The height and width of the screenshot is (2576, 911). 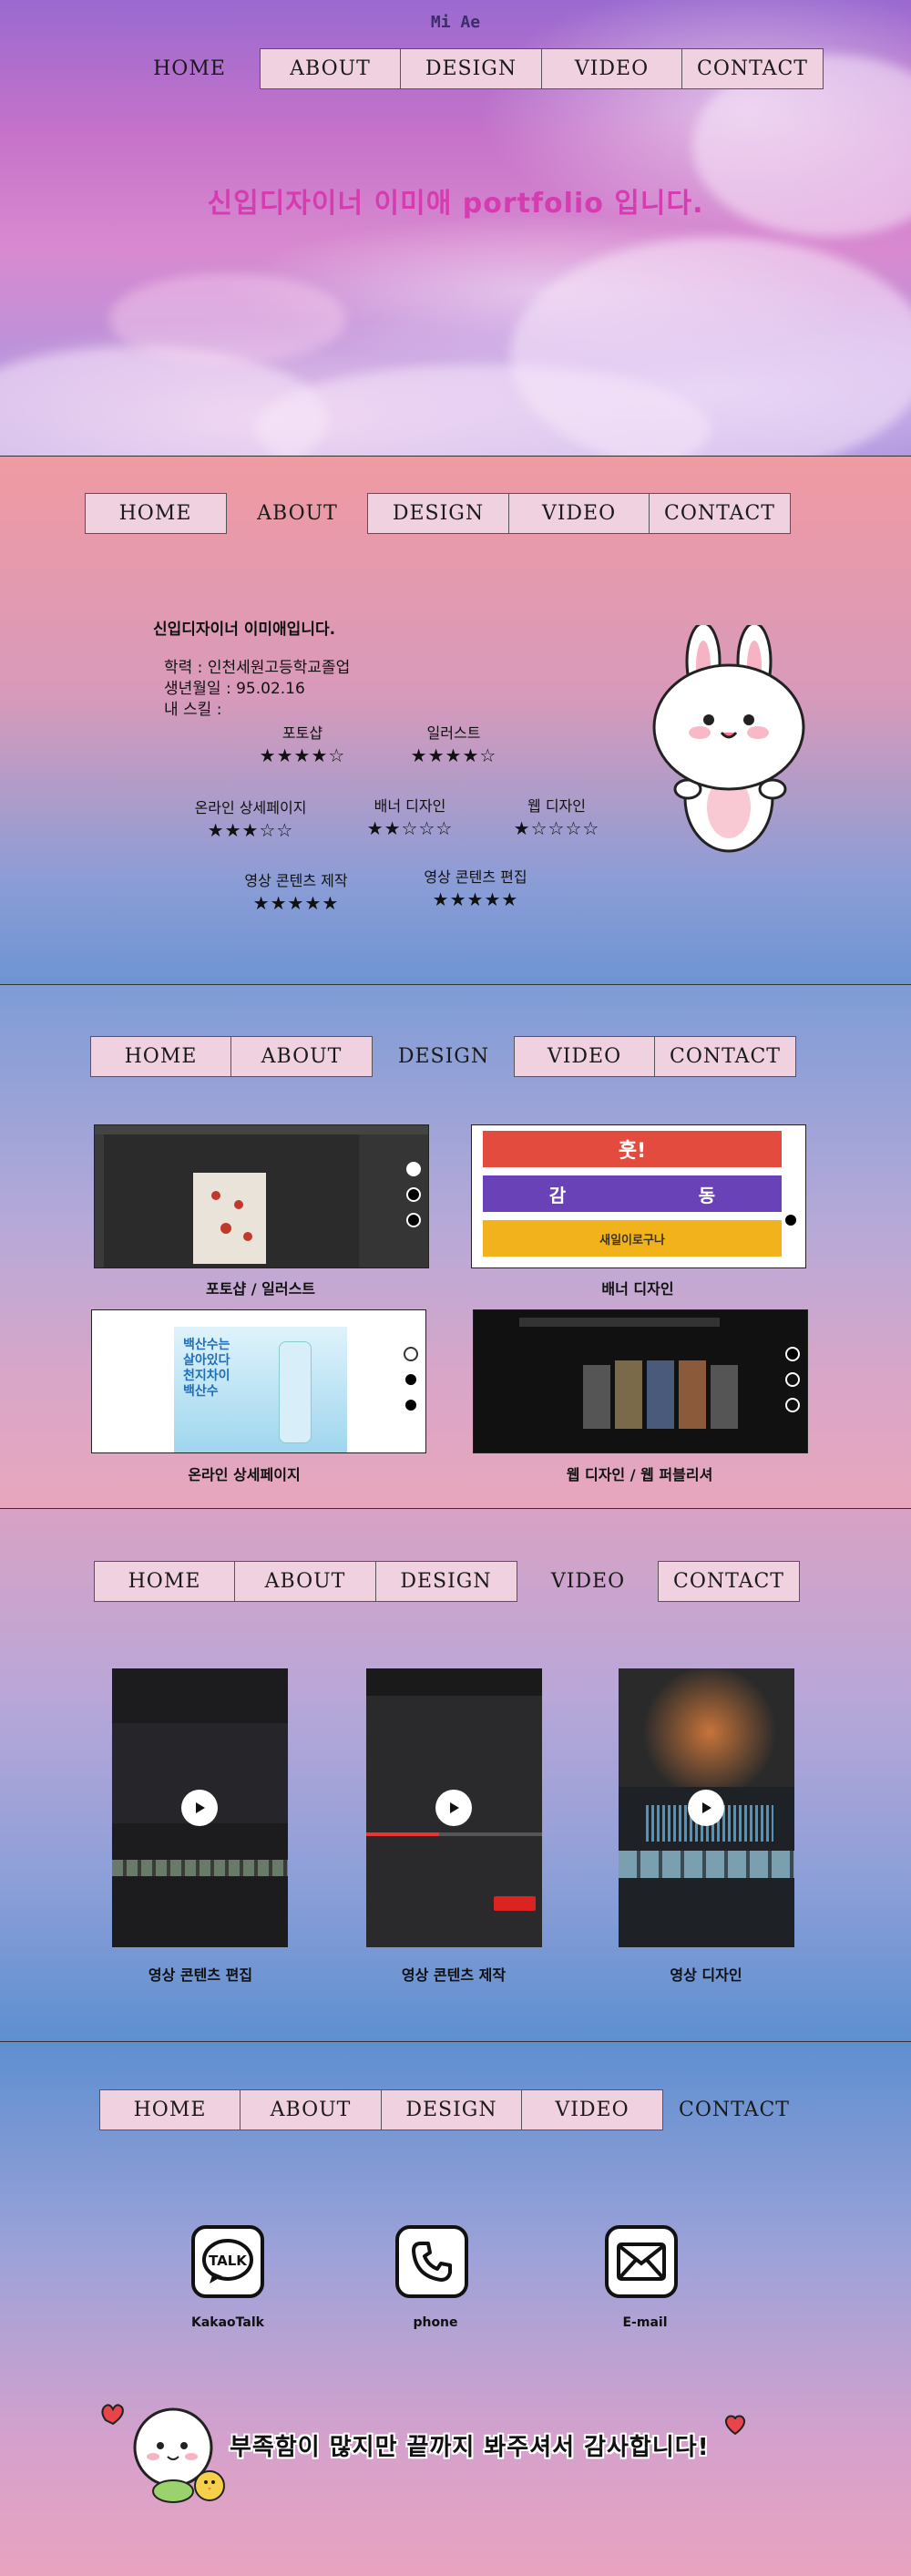 What do you see at coordinates (244, 1475) in the screenshot?
I see `design-caption-detail-page: 온라인 상세페이지` at bounding box center [244, 1475].